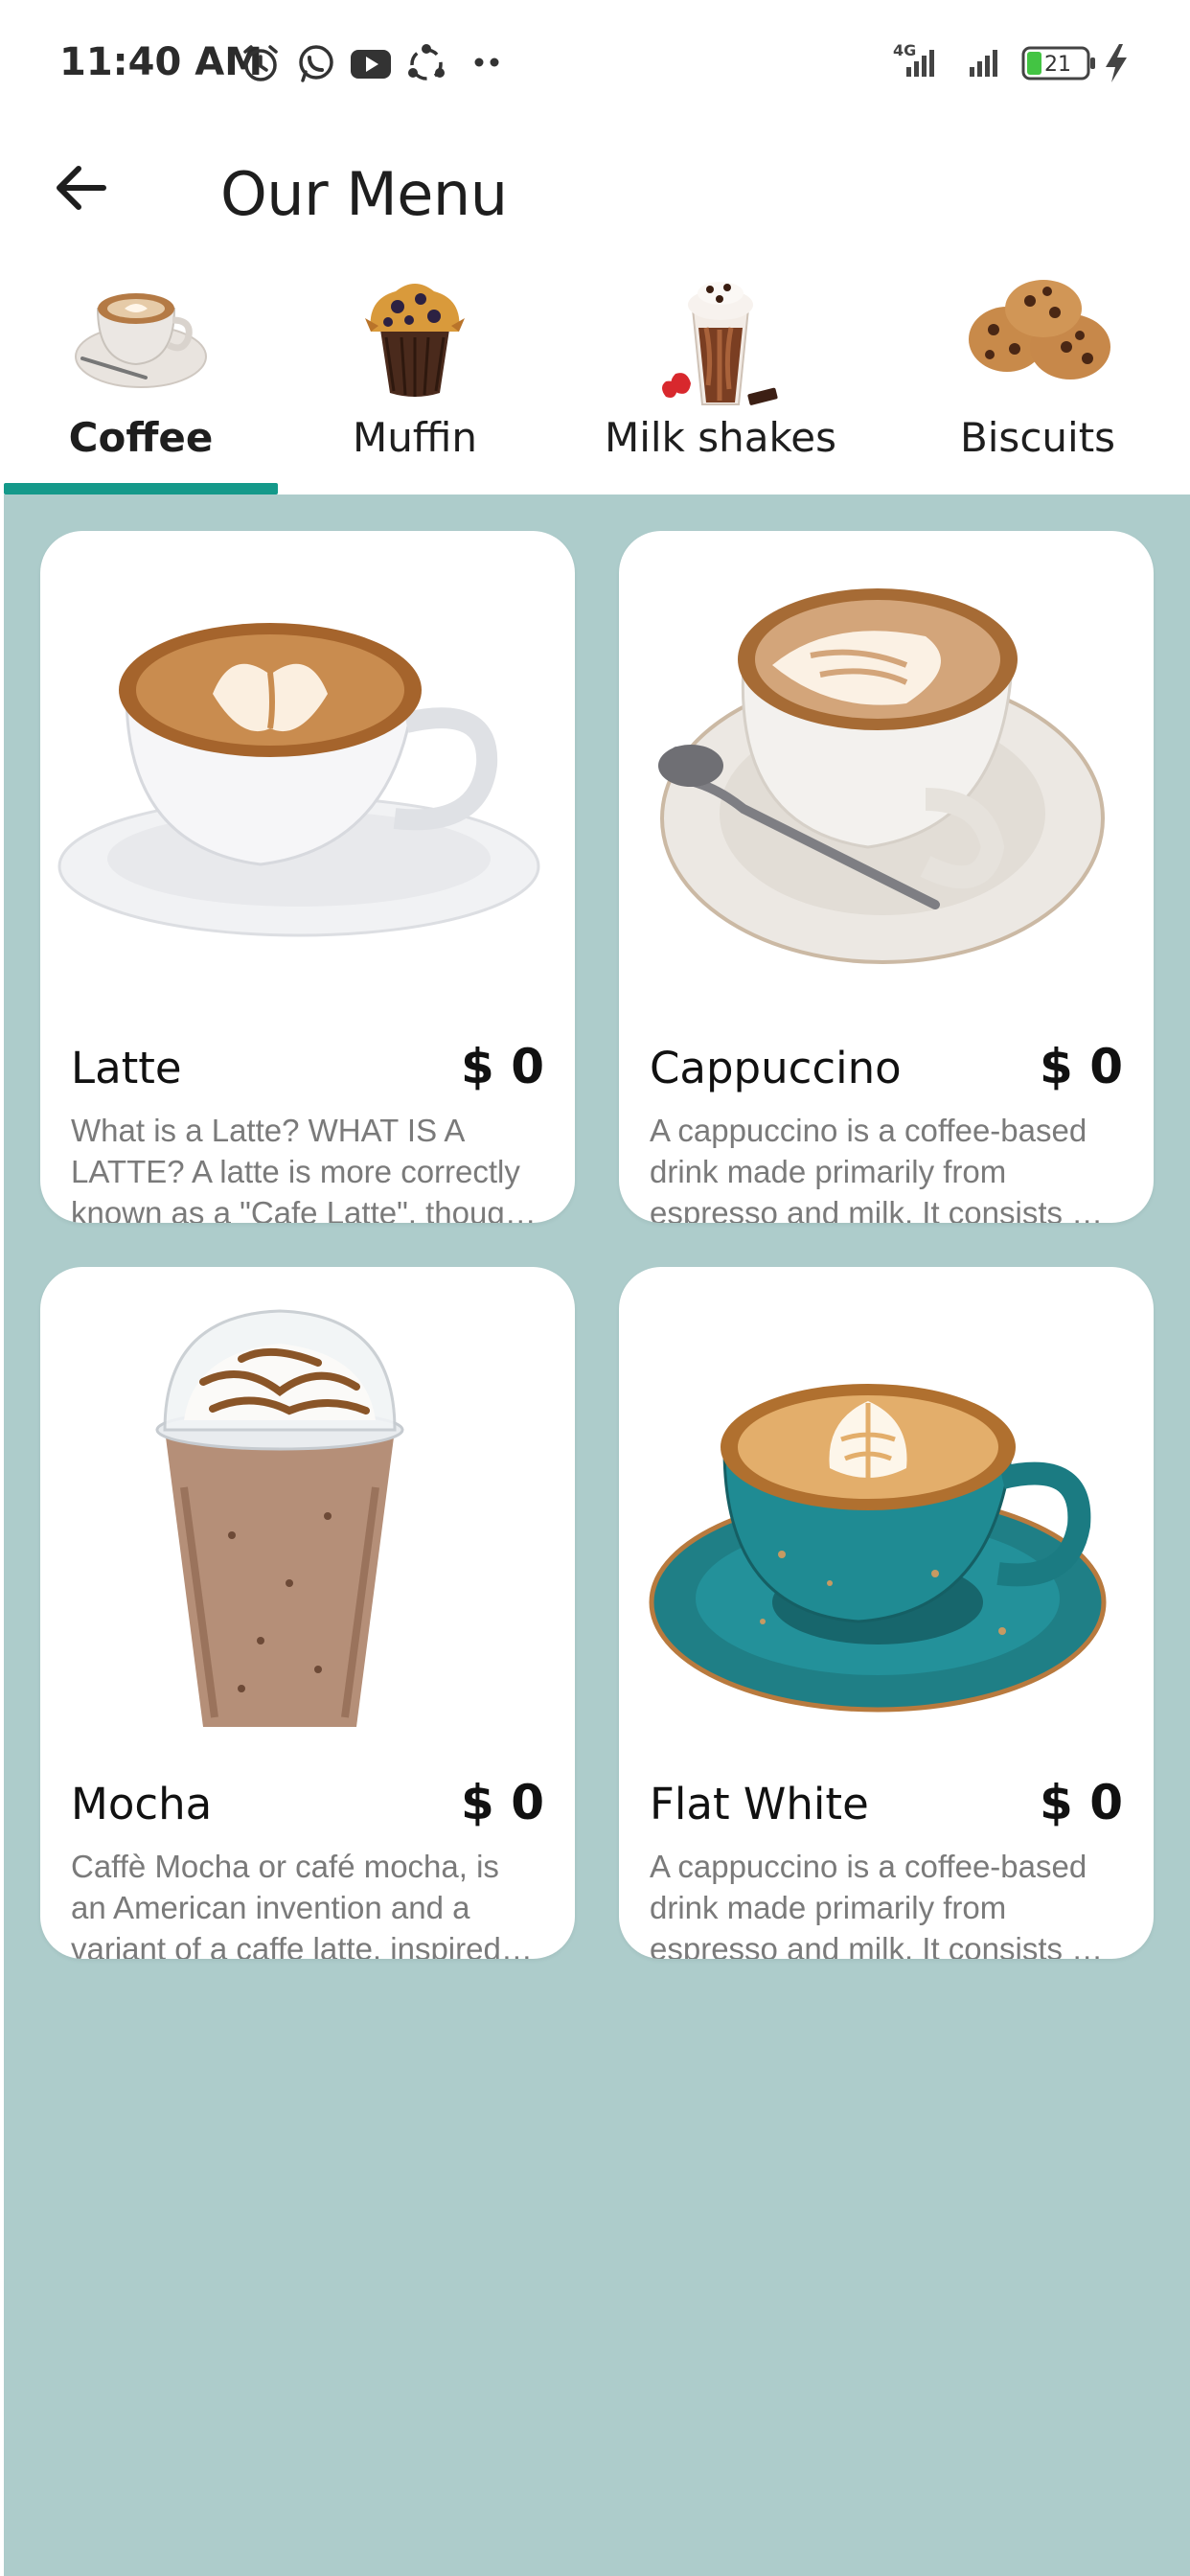 This screenshot has width=1190, height=2576. I want to click on network-label: 4G, so click(905, 50).